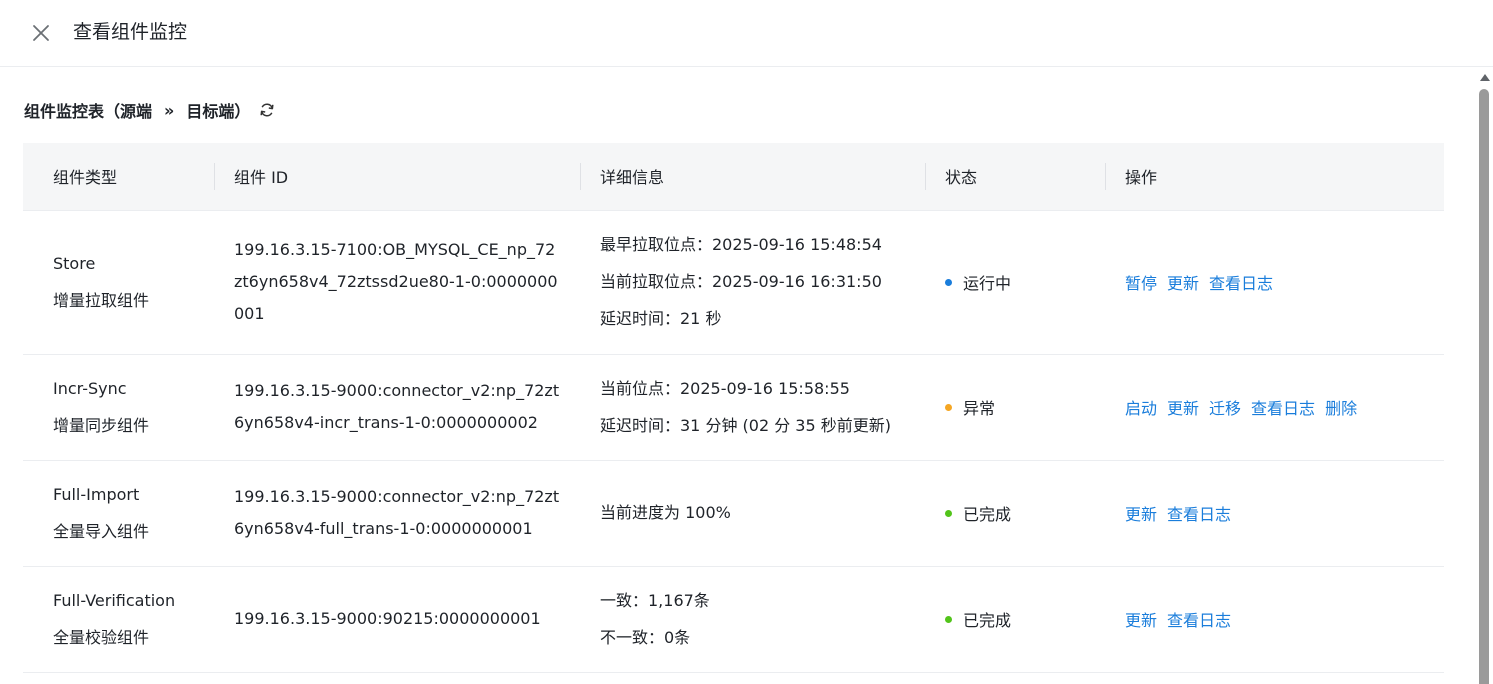 This screenshot has width=1493, height=684. Describe the element at coordinates (632, 178) in the screenshot. I see `column-header-detail-label: 详细信息` at that location.